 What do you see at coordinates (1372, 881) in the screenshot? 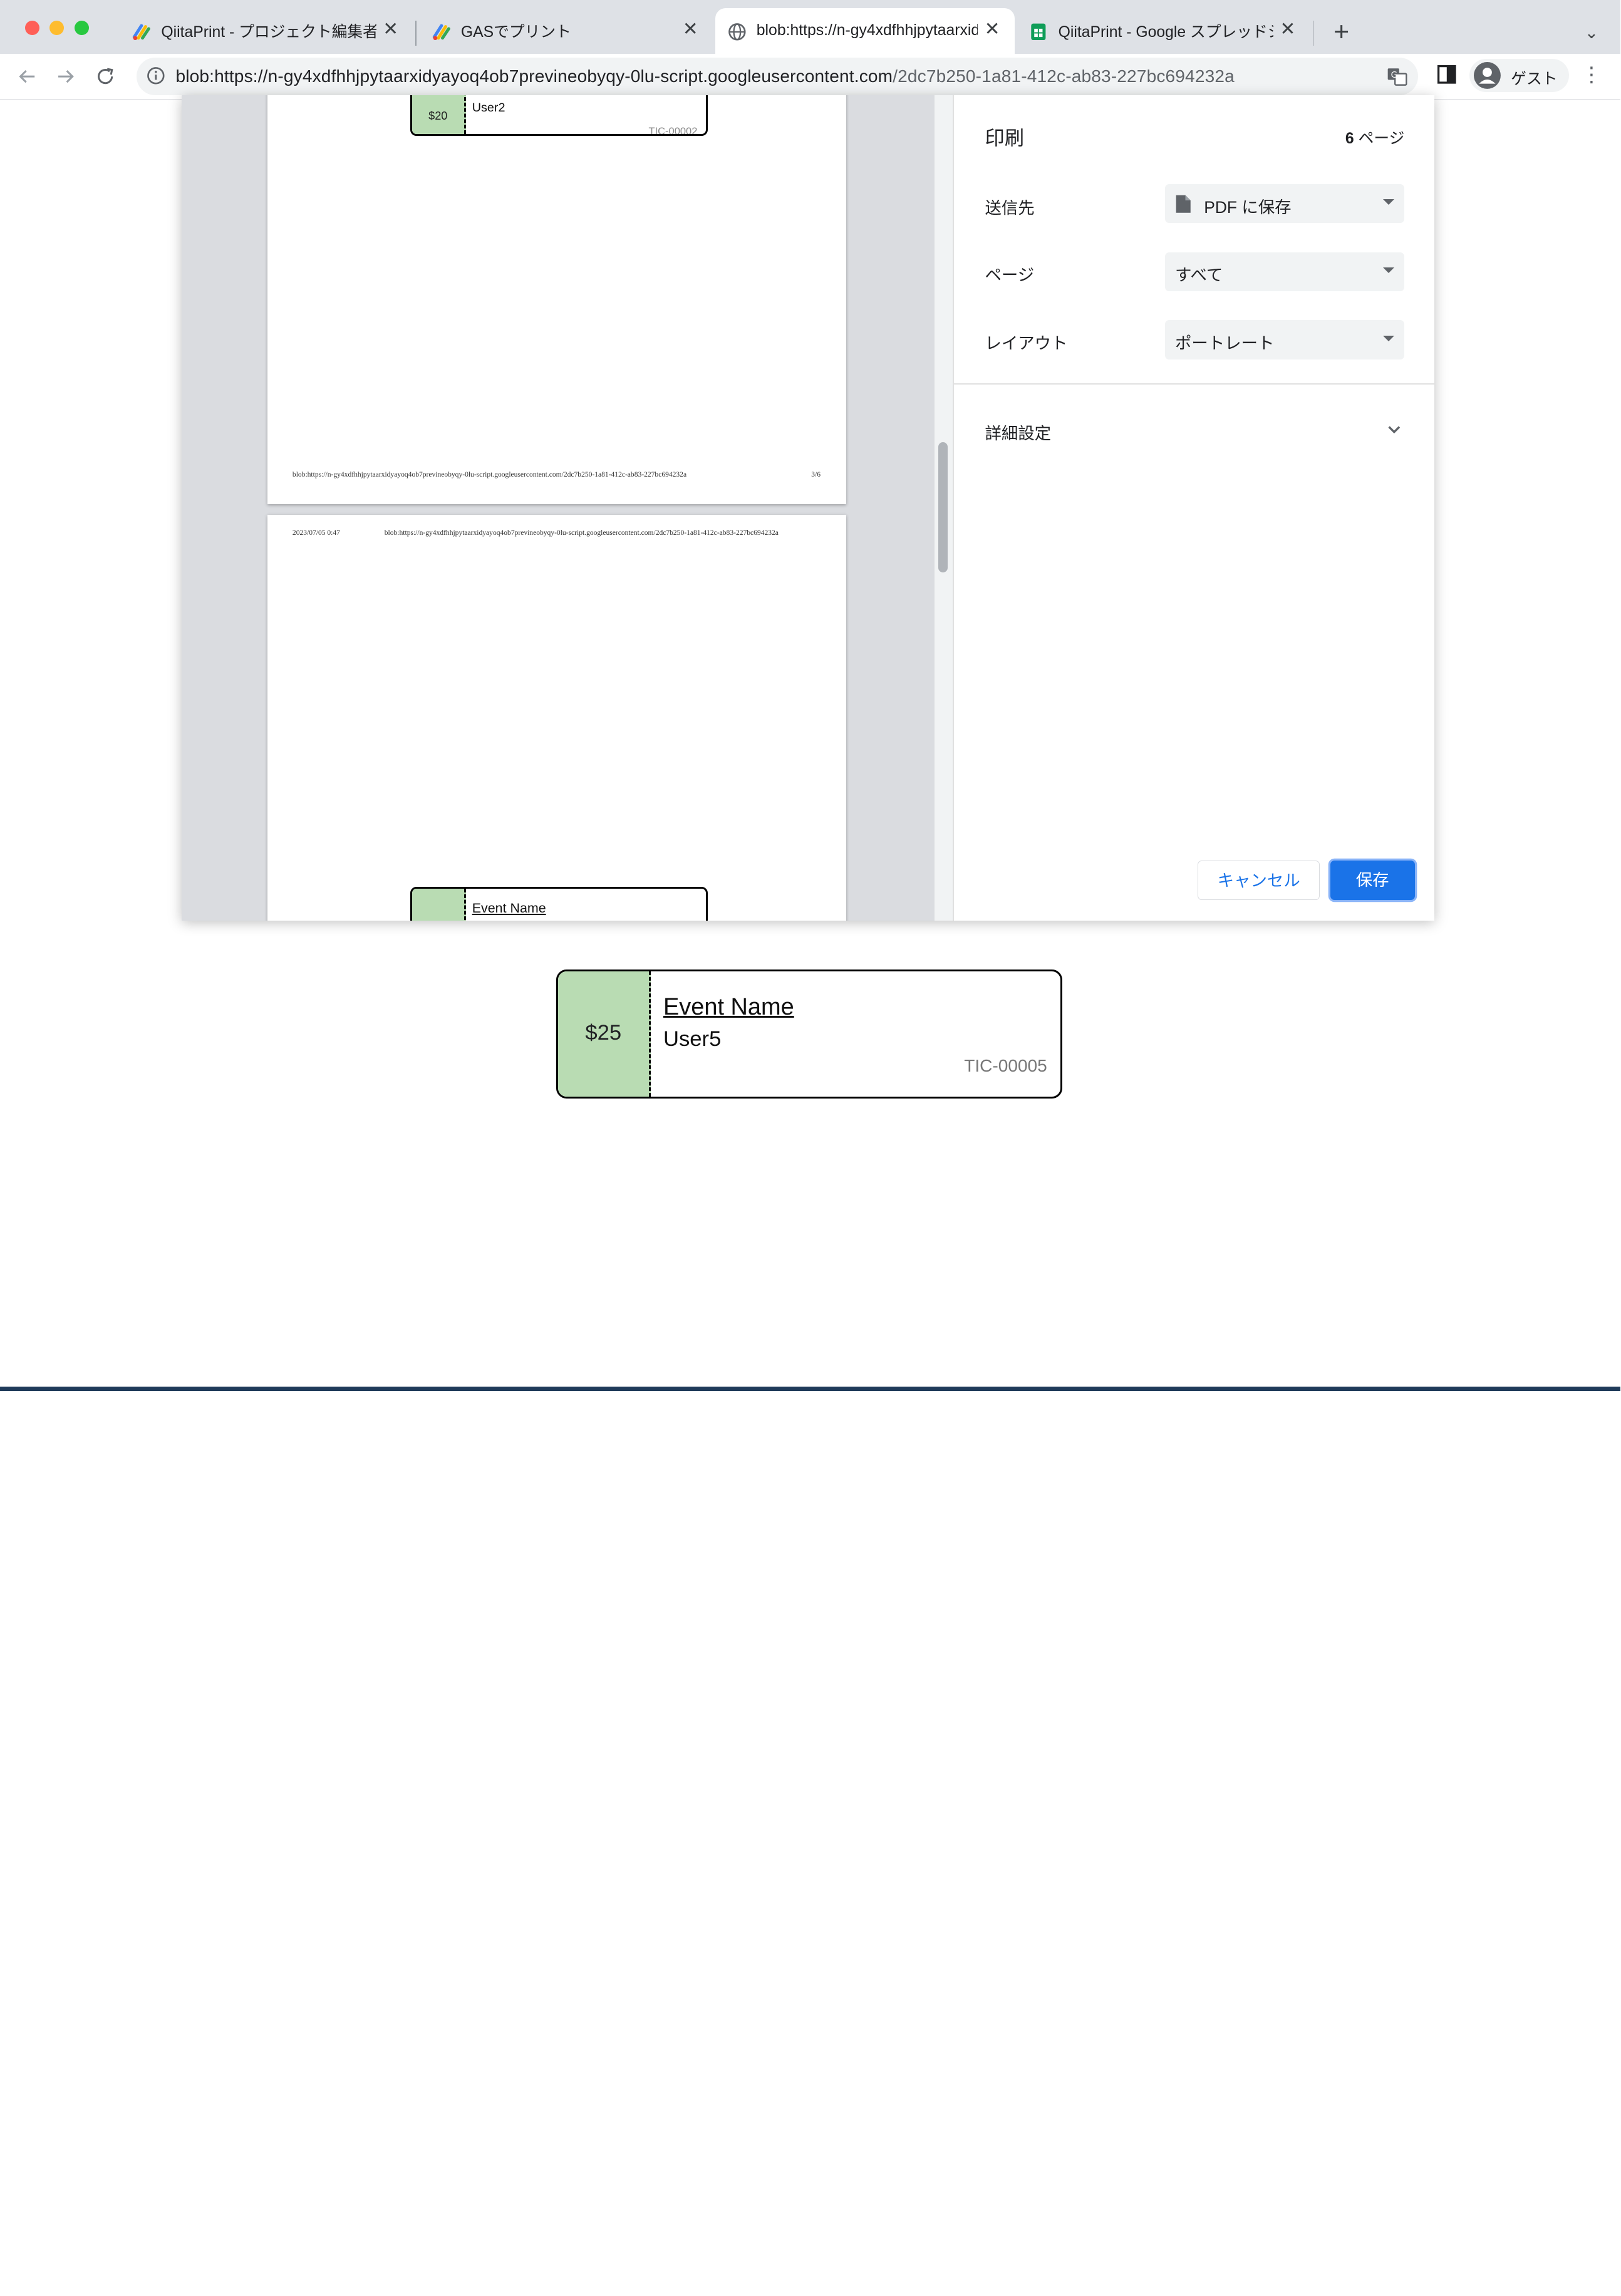
I see `save-button: 保存` at bounding box center [1372, 881].